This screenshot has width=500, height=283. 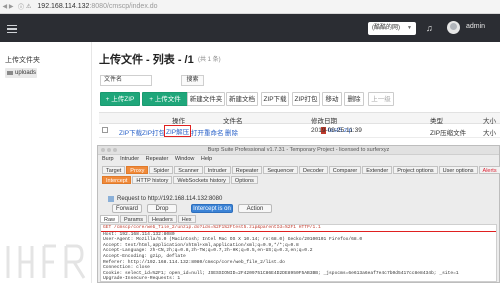 What do you see at coordinates (161, 170) in the screenshot?
I see `tab-spider: Spider` at bounding box center [161, 170].